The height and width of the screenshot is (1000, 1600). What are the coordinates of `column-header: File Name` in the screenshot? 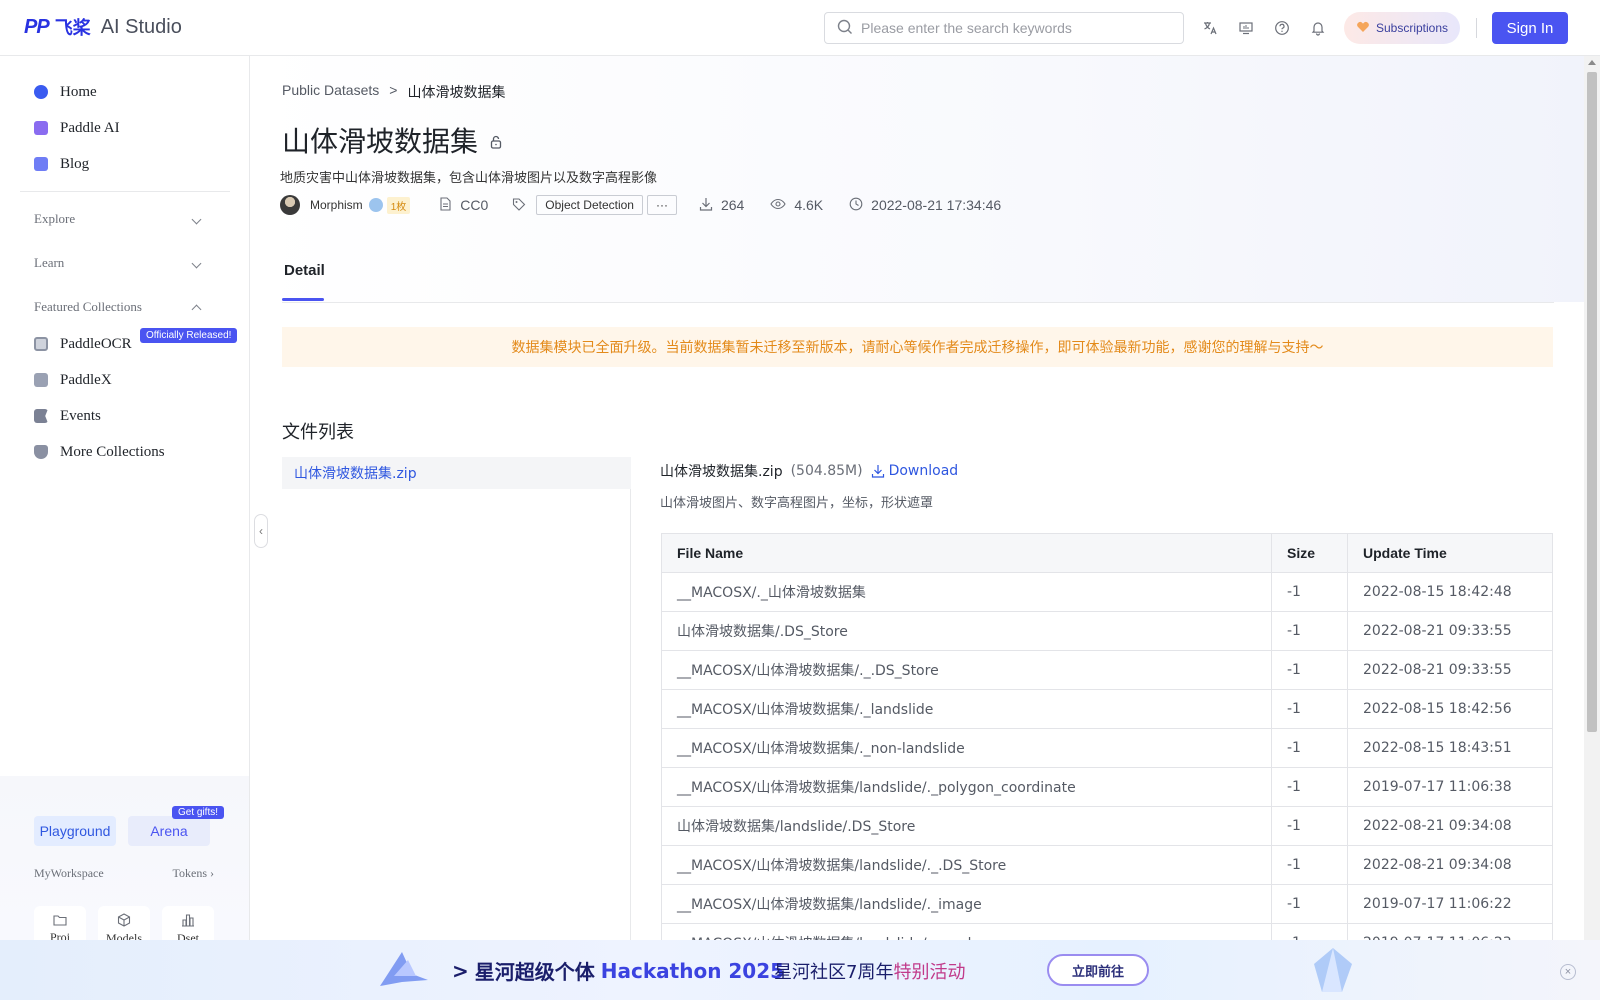 It's located at (966, 553).